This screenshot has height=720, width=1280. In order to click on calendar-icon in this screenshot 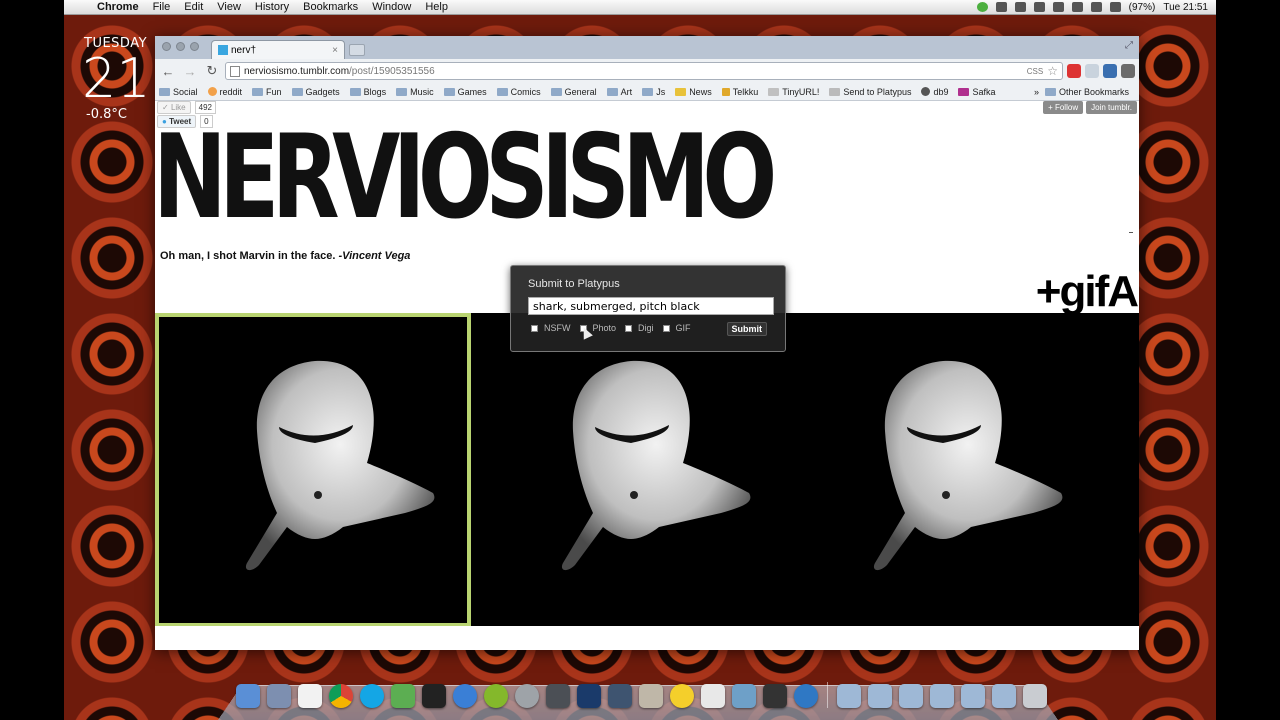, I will do `click(310, 696)`.